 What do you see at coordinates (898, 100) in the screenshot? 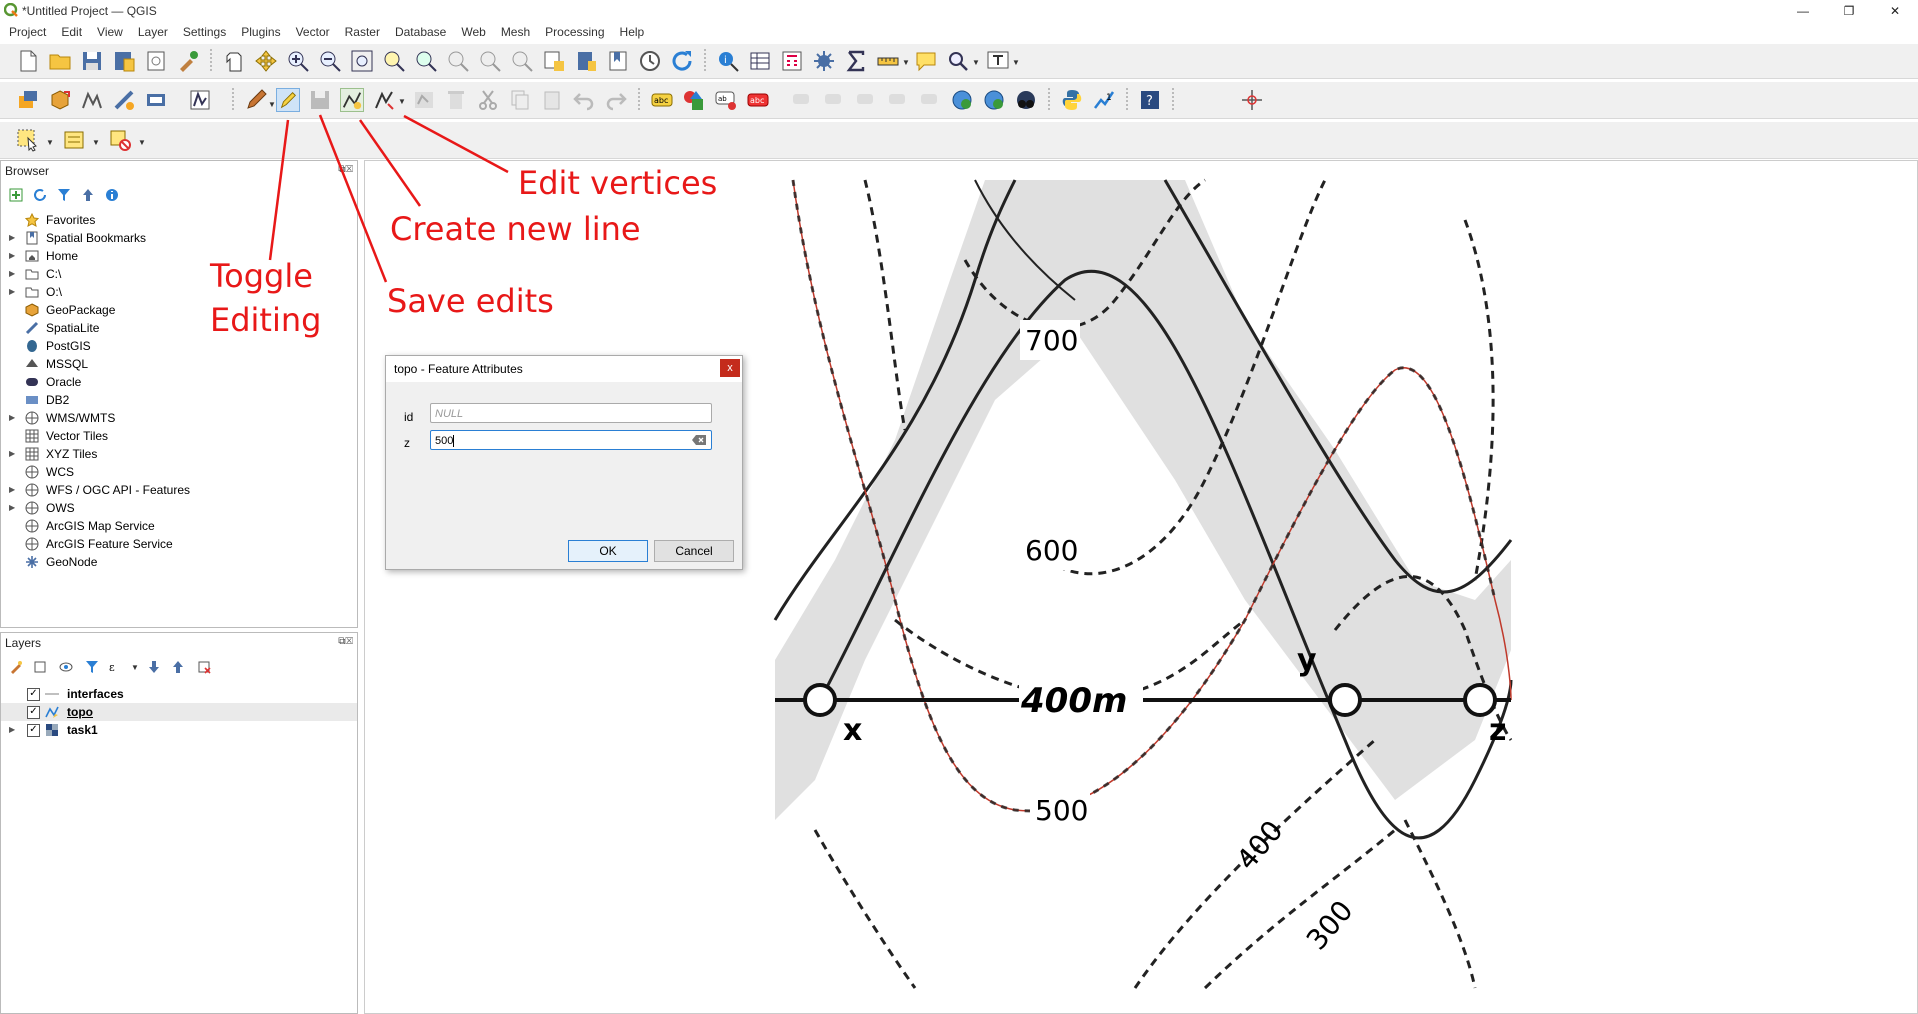
I see `change-label-icon` at bounding box center [898, 100].